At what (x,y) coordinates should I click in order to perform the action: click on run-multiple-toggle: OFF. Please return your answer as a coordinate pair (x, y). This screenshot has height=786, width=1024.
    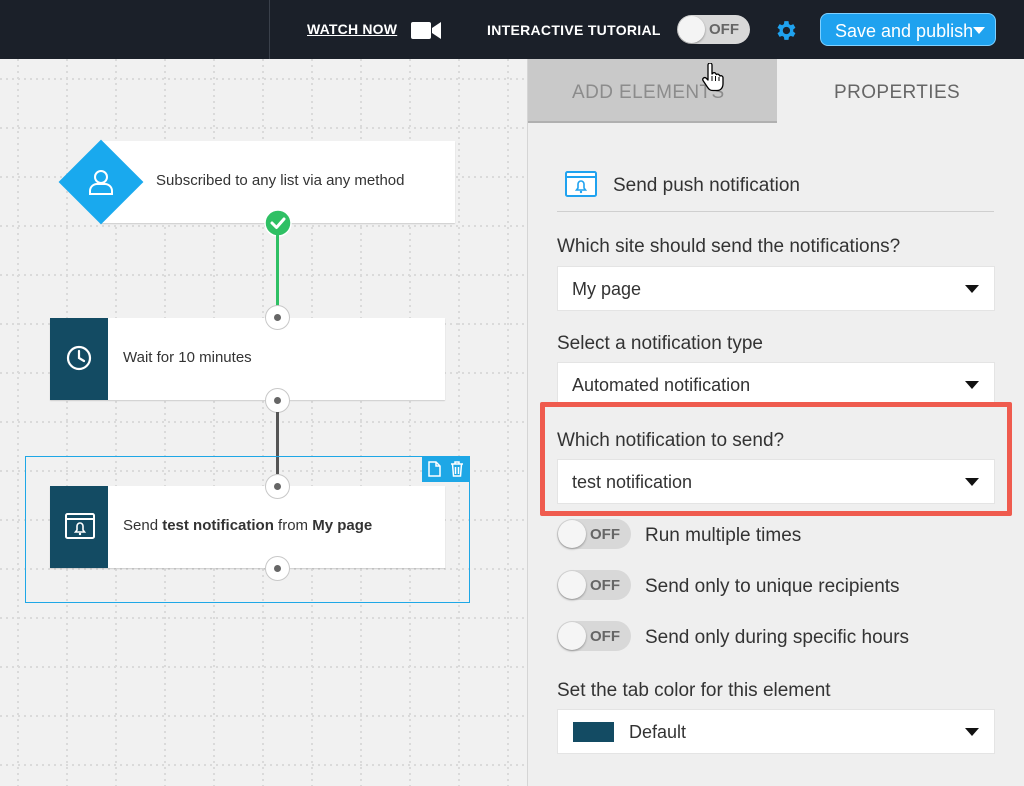
    Looking at the image, I should click on (594, 534).